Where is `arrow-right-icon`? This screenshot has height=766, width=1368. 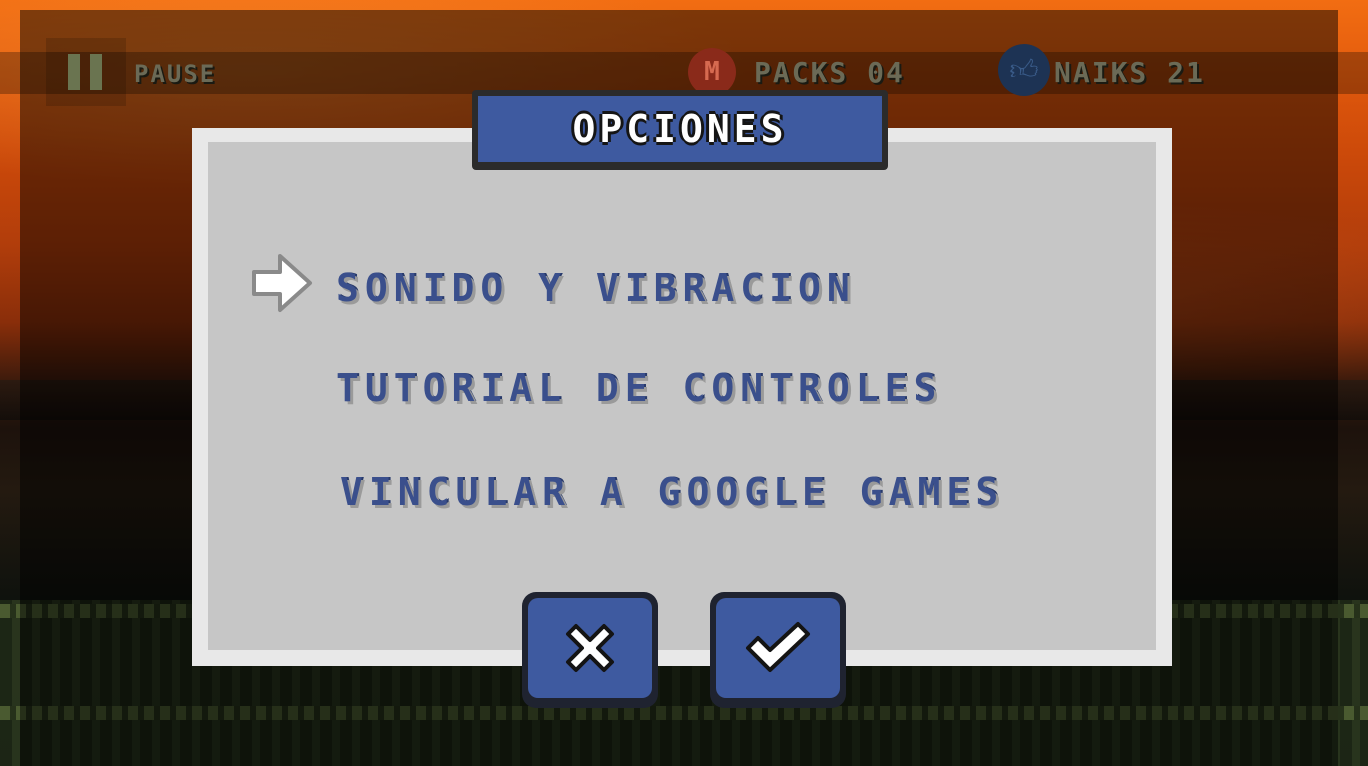 arrow-right-icon is located at coordinates (282, 283).